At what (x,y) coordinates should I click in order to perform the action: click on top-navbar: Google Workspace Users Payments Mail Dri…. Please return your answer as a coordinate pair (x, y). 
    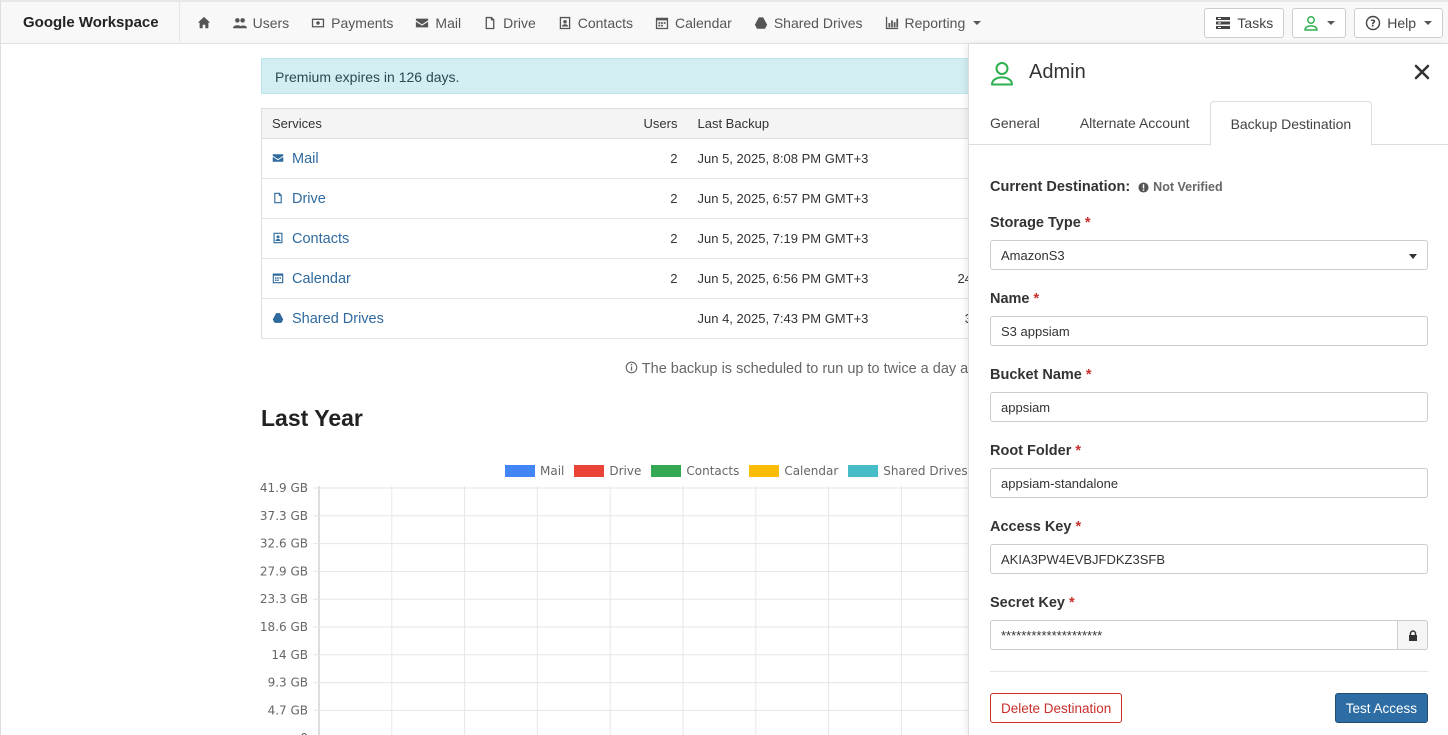
    Looking at the image, I should click on (724, 23).